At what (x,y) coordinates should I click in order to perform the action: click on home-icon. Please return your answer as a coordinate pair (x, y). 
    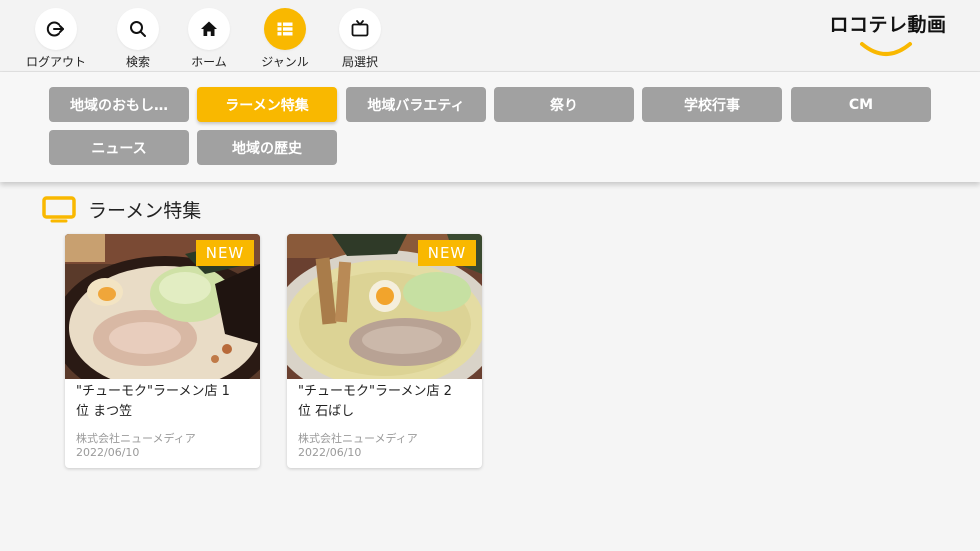
    Looking at the image, I should click on (209, 28).